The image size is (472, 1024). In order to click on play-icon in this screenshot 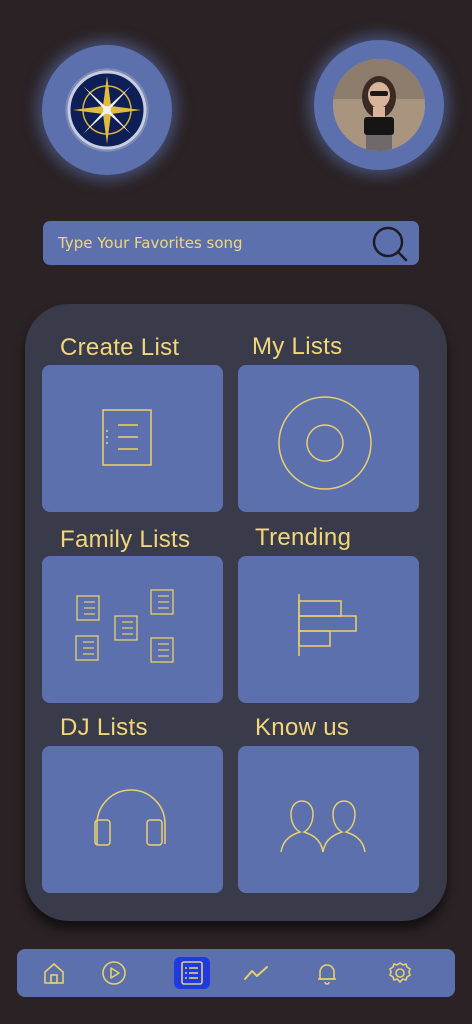, I will do `click(114, 973)`.